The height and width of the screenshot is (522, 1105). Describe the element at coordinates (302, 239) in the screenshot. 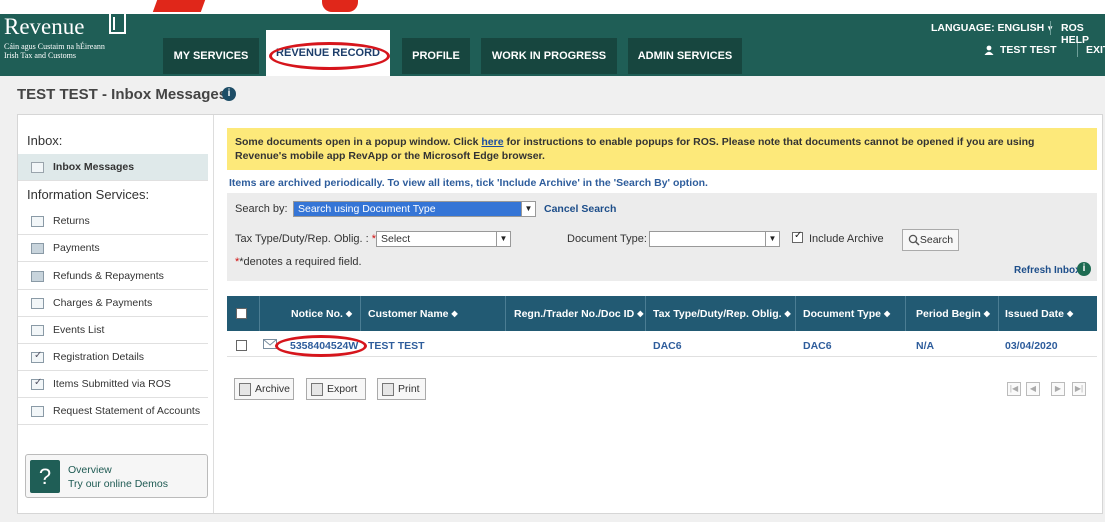

I see `tax-type-label-text: Tax Type/Duty/Rep. Oblig. :` at that location.